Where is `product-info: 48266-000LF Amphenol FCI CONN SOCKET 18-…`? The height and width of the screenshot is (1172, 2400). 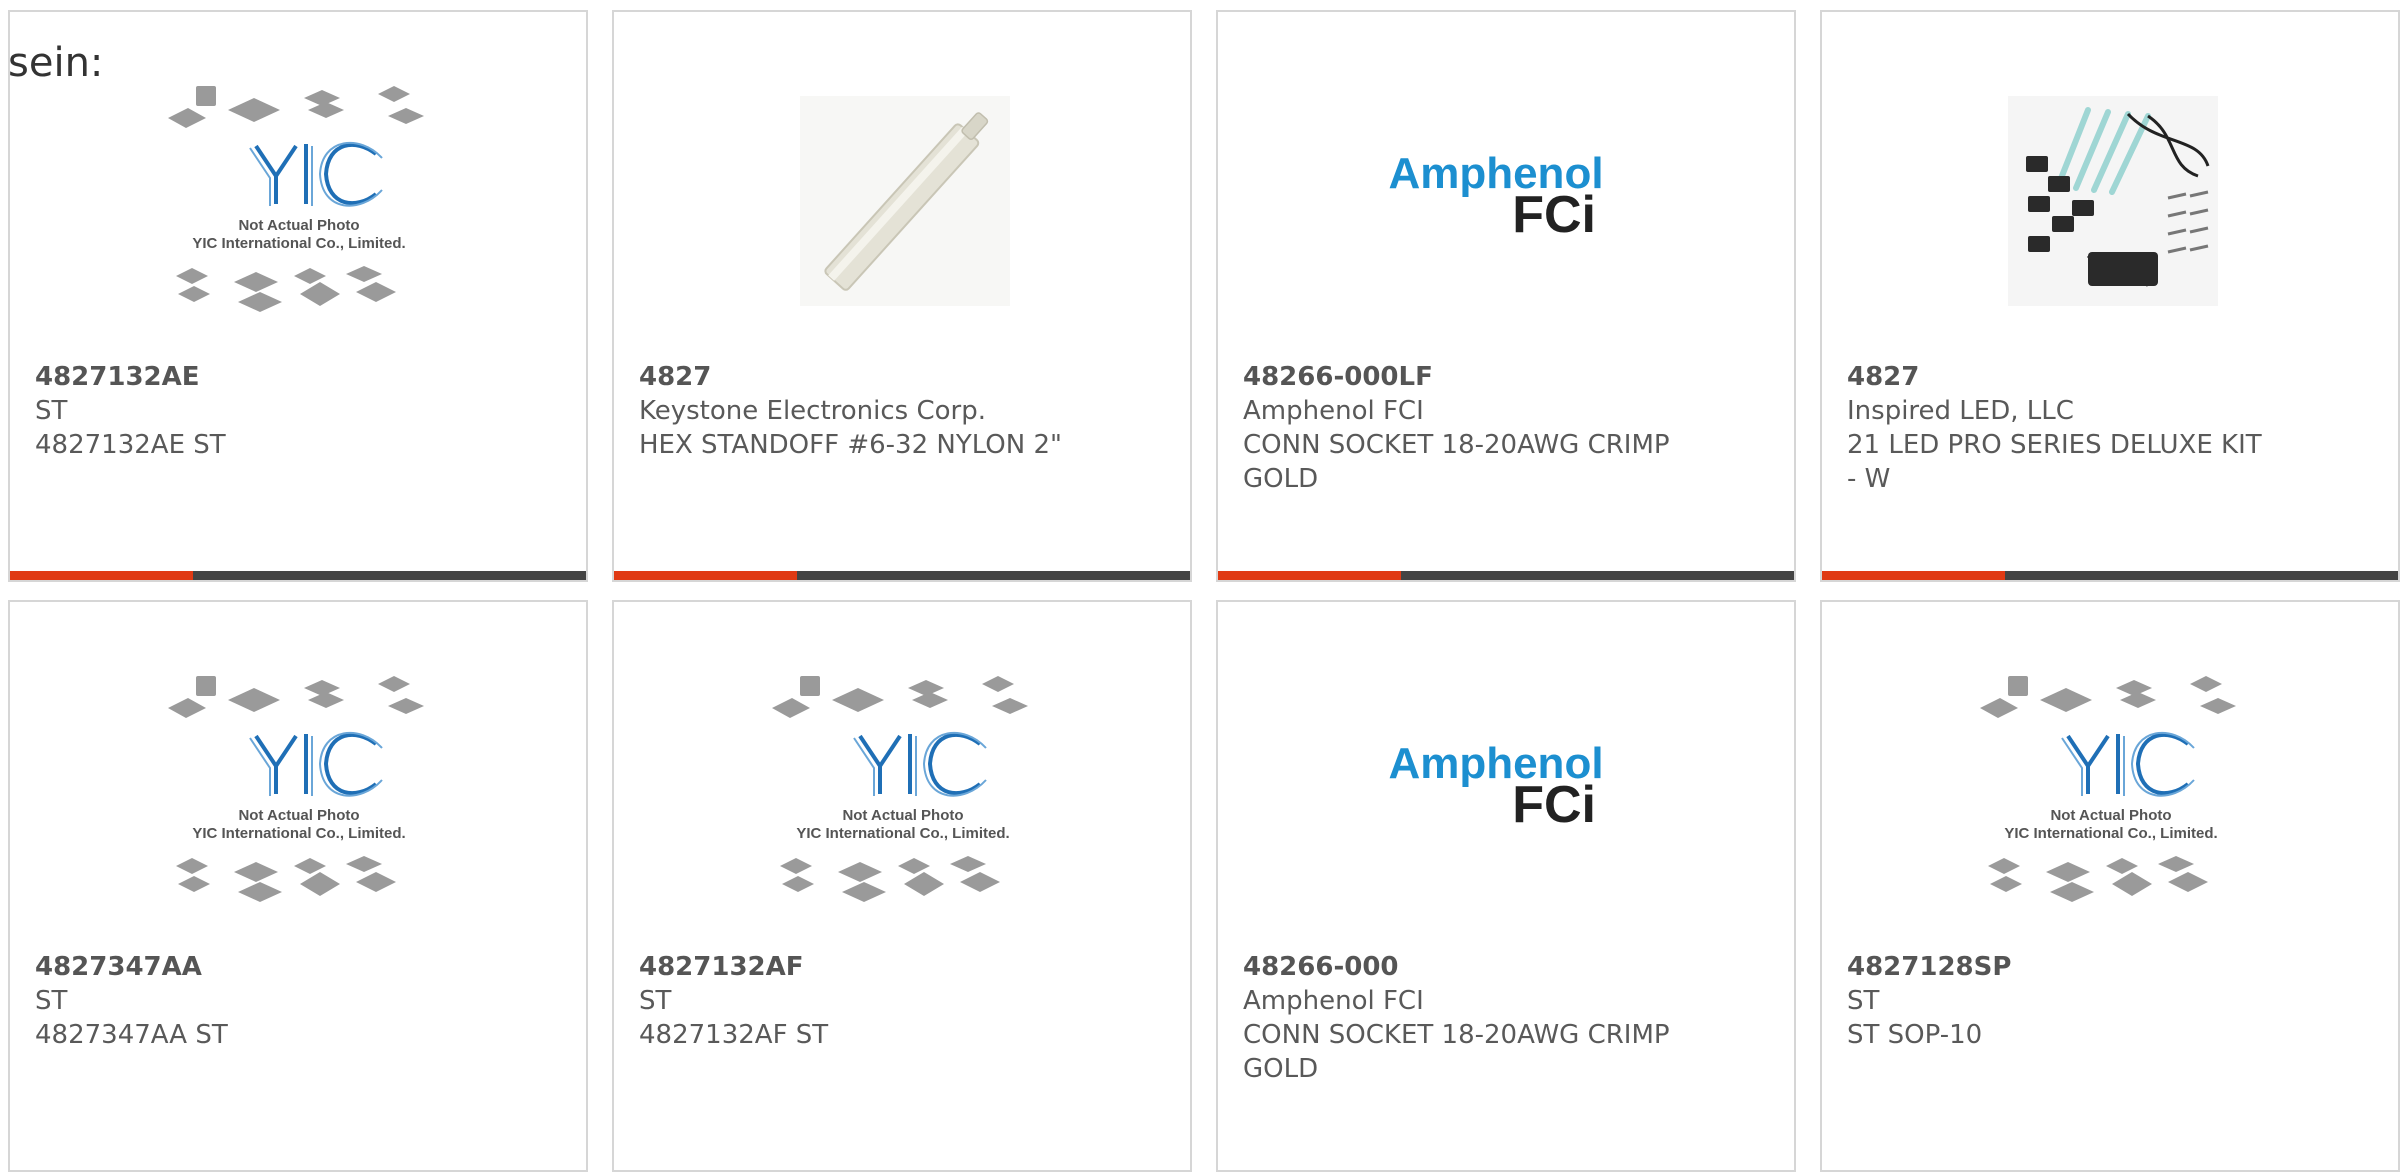 product-info: 48266-000LF Amphenol FCI CONN SOCKET 18-… is located at coordinates (1503, 428).